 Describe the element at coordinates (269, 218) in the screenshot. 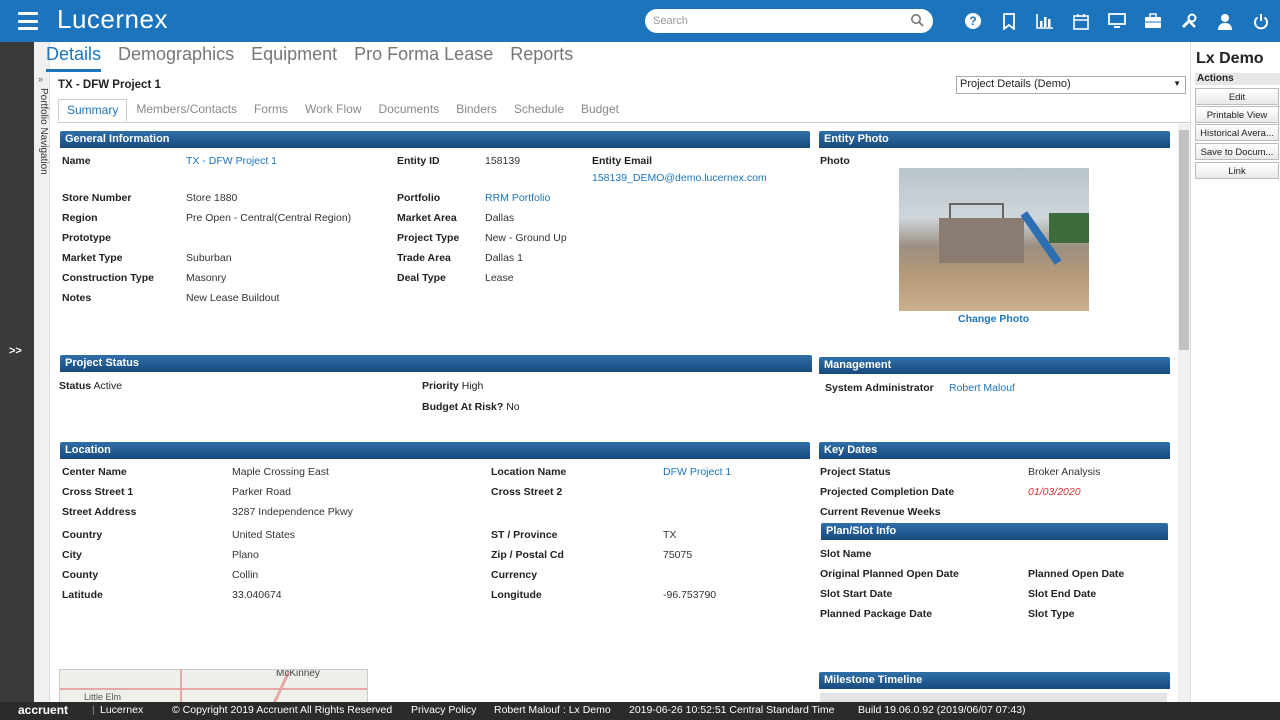

I see `region-value: Pre Open - Central(Central Region)` at that location.